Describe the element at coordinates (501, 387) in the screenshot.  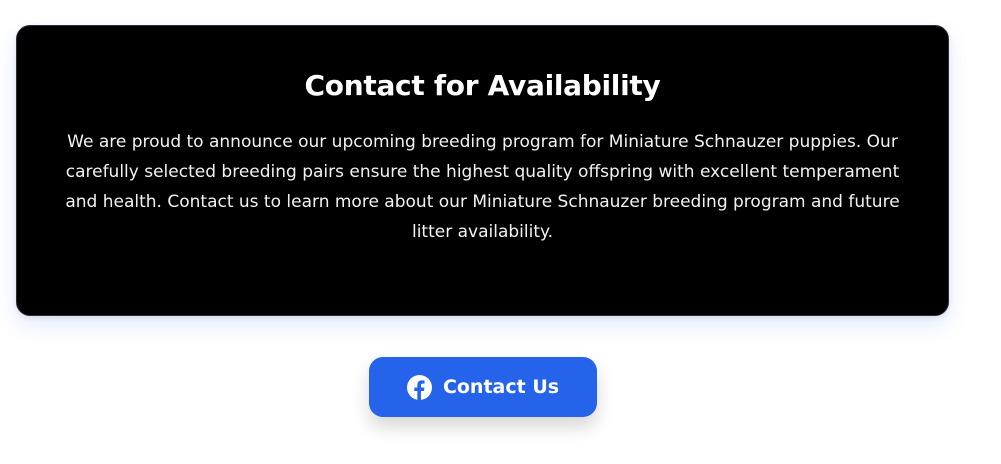
I see `contact-us-label: Contact Us` at that location.